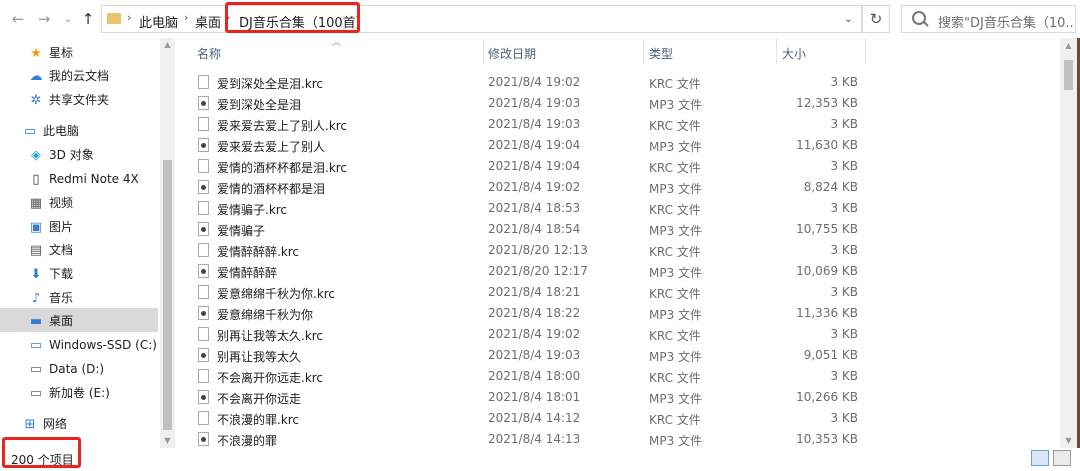 The image size is (1080, 471). What do you see at coordinates (618, 439) in the screenshot?
I see `file-row: 不浪漫的罪 2021/8/4 14:13 MP3 文件 10,353 KB` at bounding box center [618, 439].